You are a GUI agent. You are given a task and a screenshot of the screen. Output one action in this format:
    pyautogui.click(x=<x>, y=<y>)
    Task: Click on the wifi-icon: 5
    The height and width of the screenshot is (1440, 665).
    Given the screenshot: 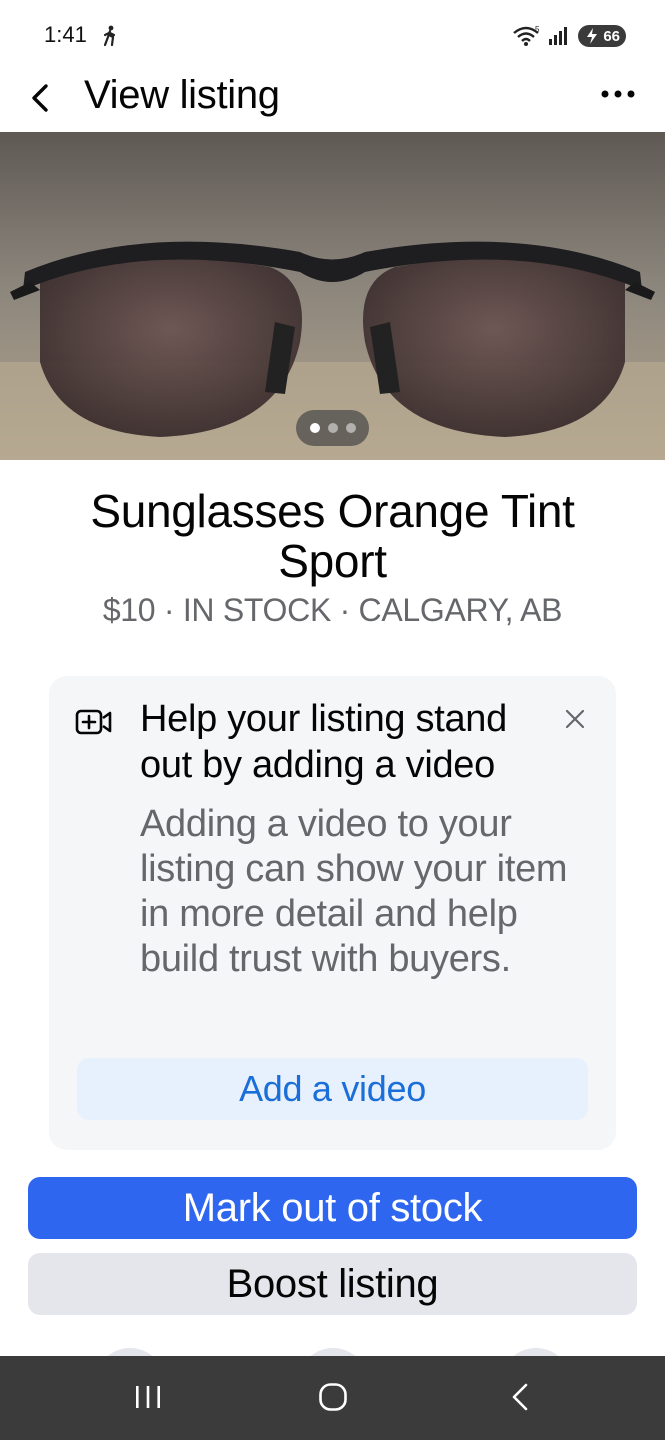 What is the action you would take?
    pyautogui.click(x=526, y=35)
    